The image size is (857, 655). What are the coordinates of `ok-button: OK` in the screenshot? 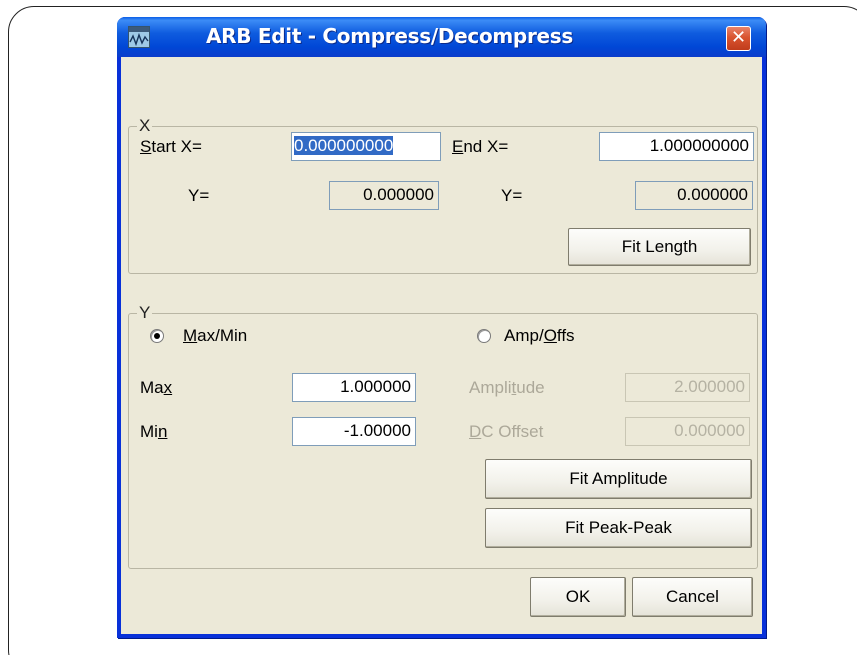 It's located at (578, 597).